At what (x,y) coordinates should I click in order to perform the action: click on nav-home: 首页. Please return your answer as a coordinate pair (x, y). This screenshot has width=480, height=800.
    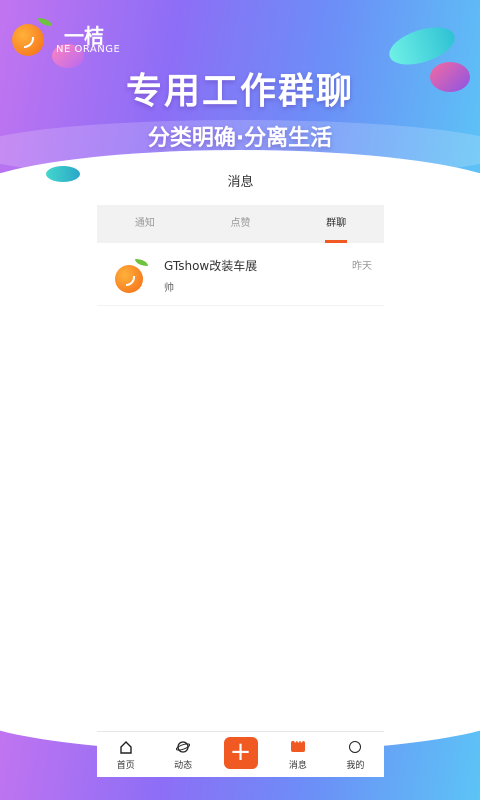
    Looking at the image, I should click on (125, 754).